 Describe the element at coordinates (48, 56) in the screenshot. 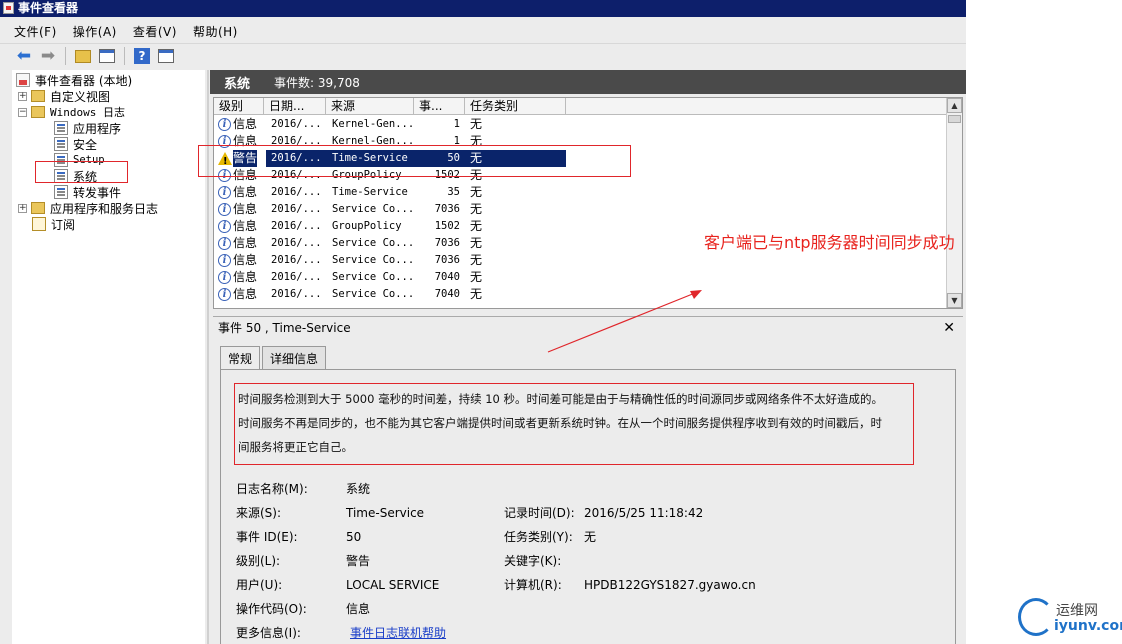

I see `forward-arrow-icon: ➡` at that location.